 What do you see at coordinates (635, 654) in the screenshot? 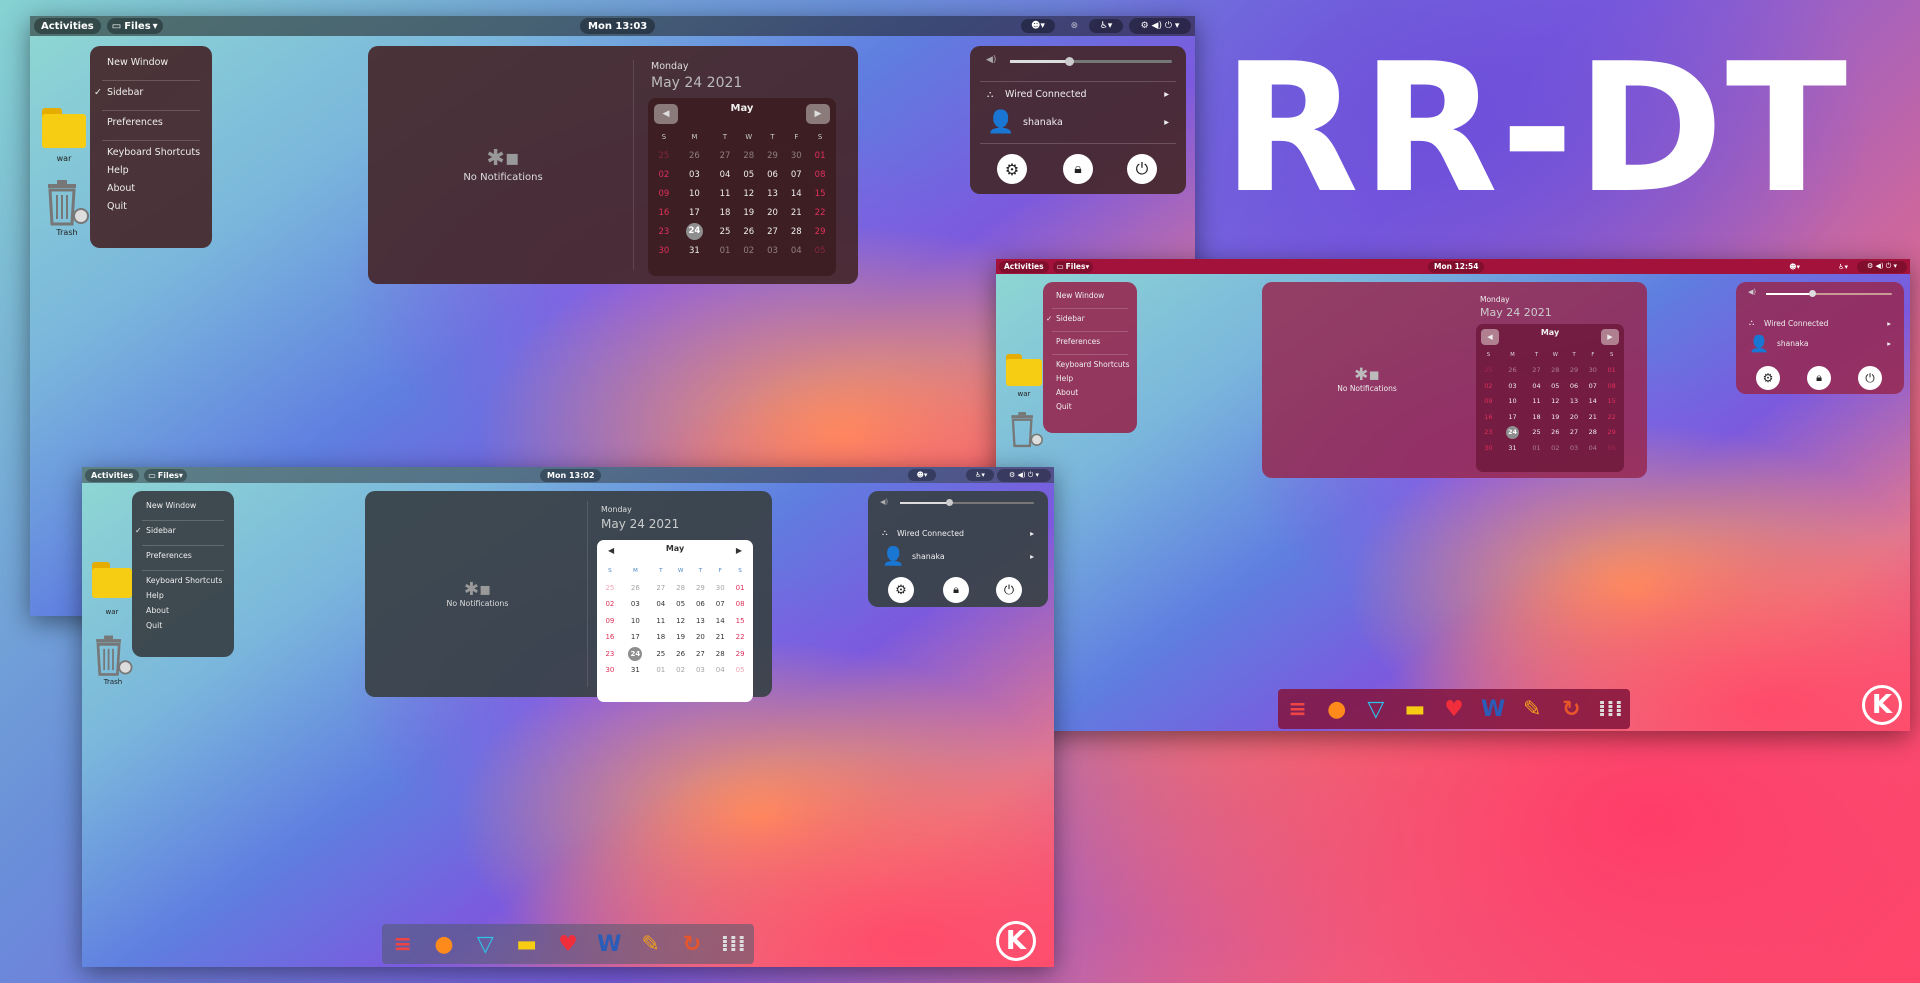
I see `calendar-day: 24` at bounding box center [635, 654].